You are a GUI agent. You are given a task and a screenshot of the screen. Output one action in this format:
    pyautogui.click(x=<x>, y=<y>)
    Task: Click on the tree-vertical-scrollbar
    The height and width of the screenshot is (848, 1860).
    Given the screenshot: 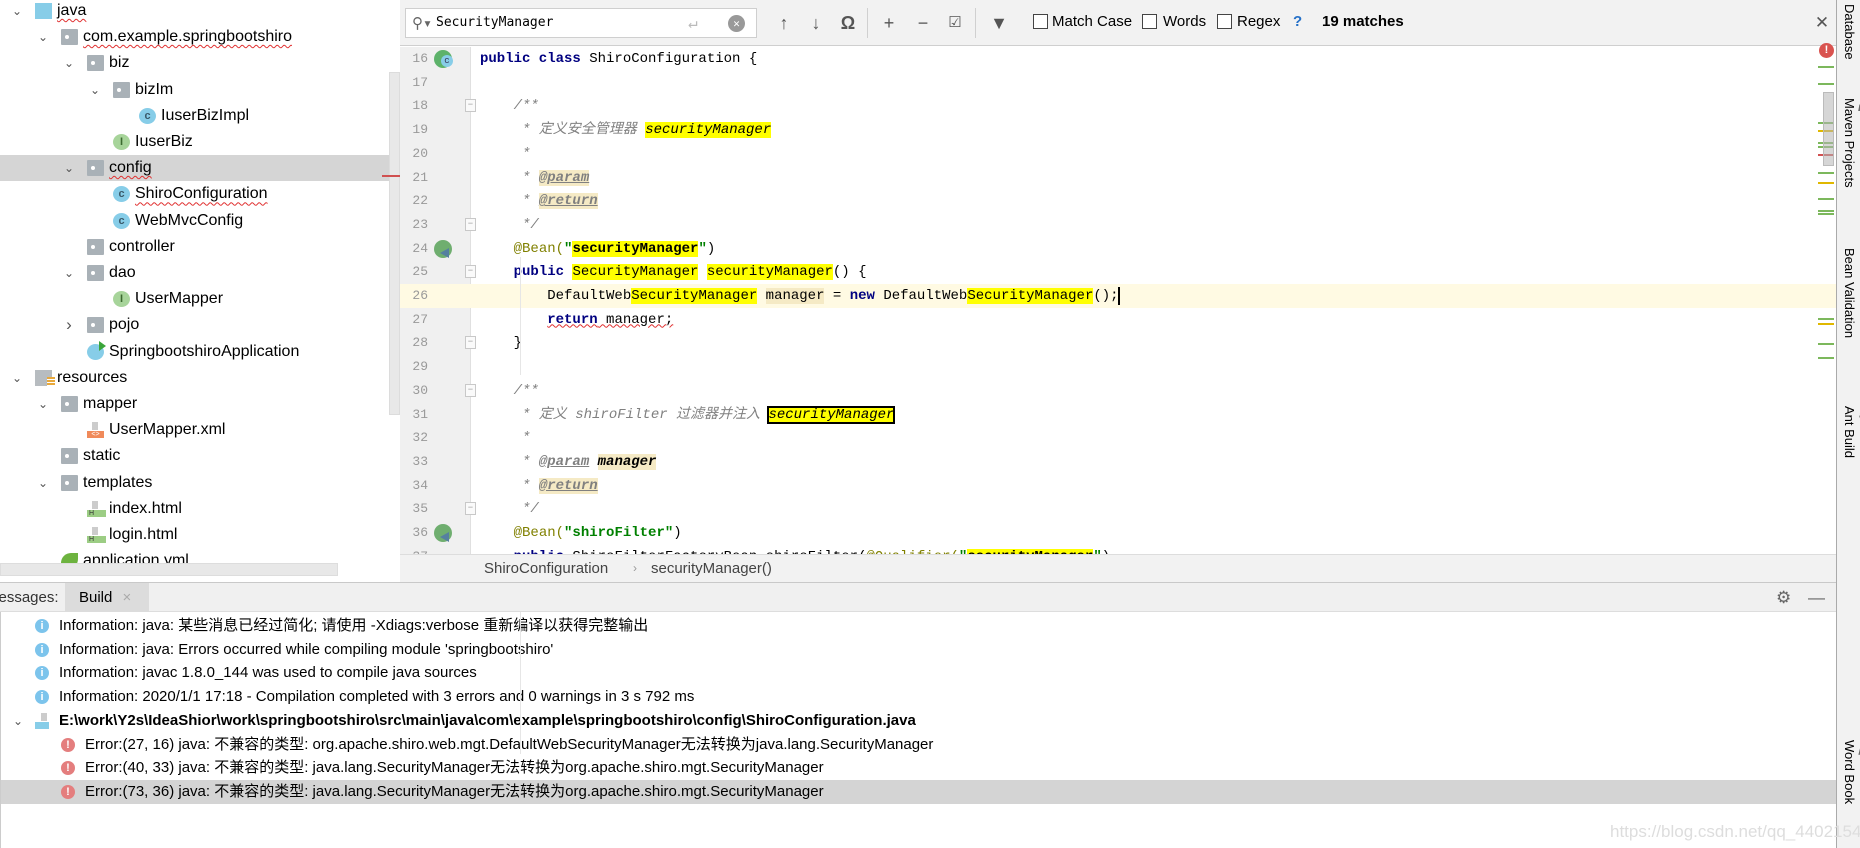 What is the action you would take?
    pyautogui.click(x=394, y=243)
    